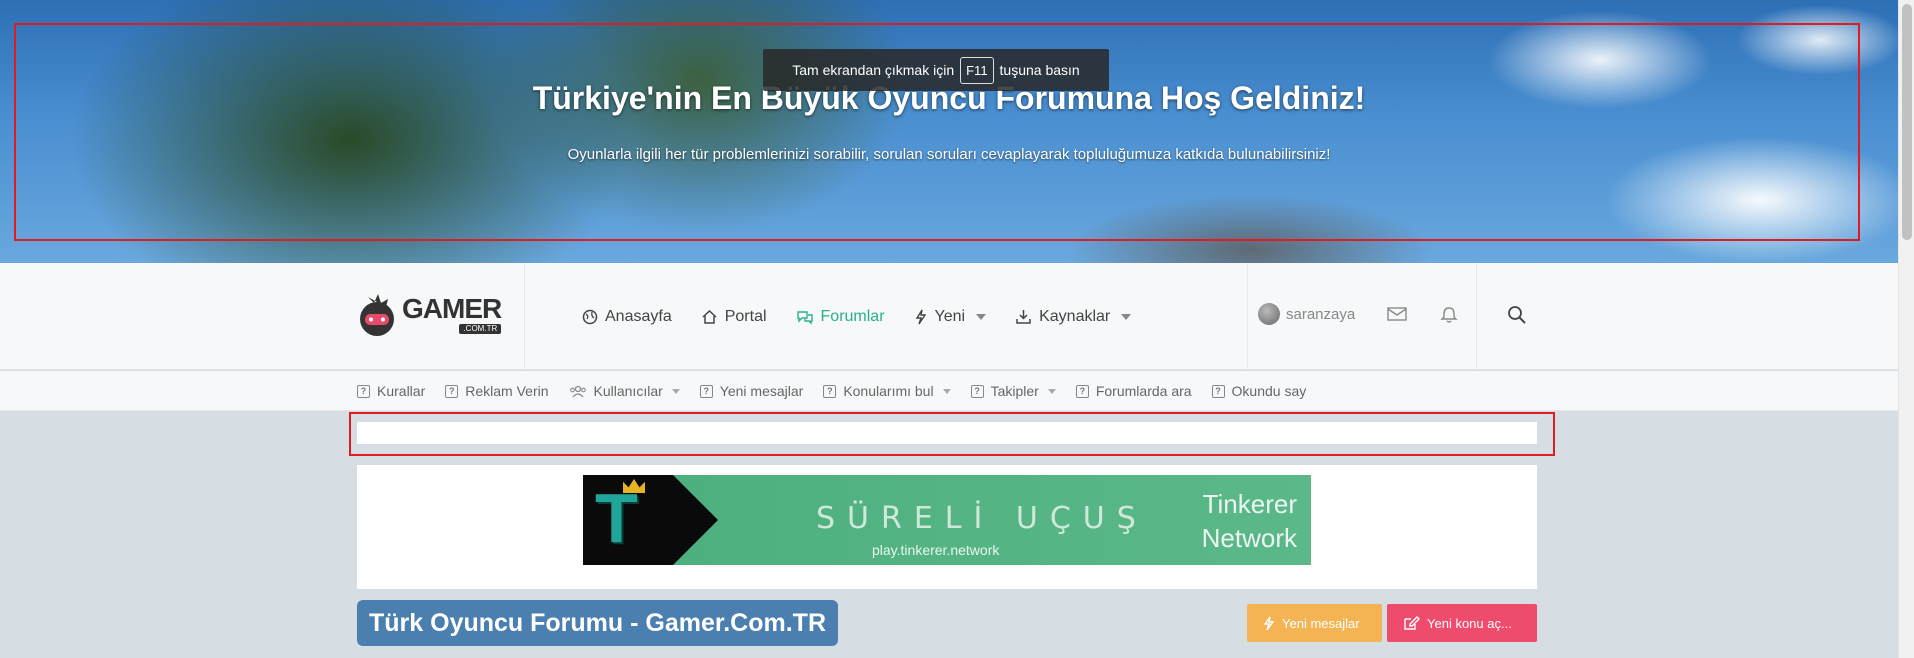 This screenshot has width=1914, height=658. What do you see at coordinates (1321, 314) in the screenshot?
I see `username: saranzaya` at bounding box center [1321, 314].